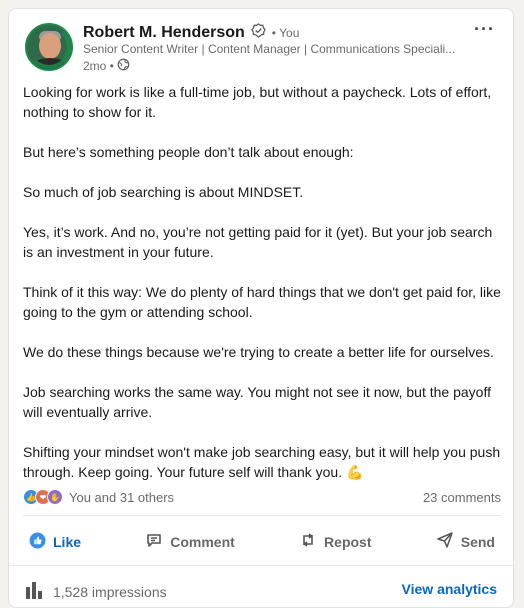  Describe the element at coordinates (164, 33) in the screenshot. I see `author-name: Robert M. Henderson` at that location.